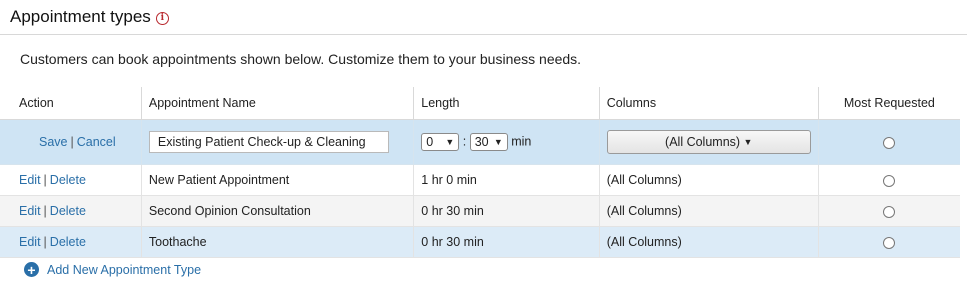 The image size is (967, 284). Describe the element at coordinates (96, 142) in the screenshot. I see `cancel-link: Cancel` at that location.